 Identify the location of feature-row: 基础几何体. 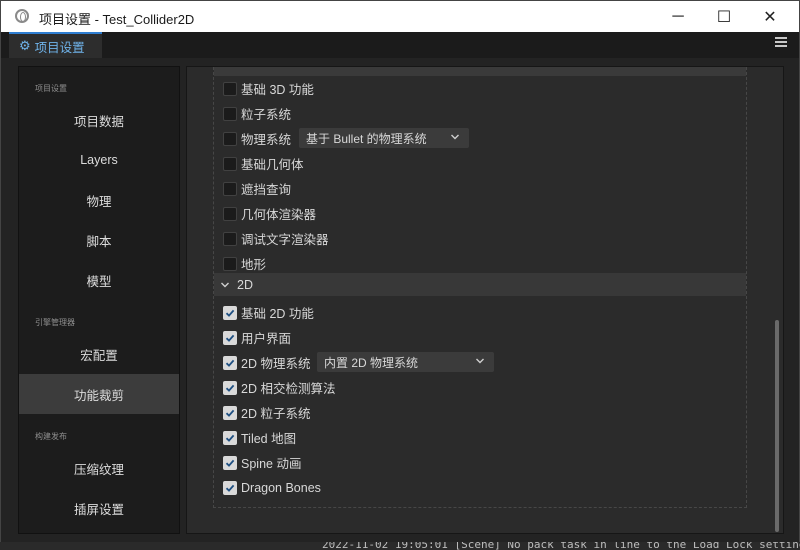
(480, 163).